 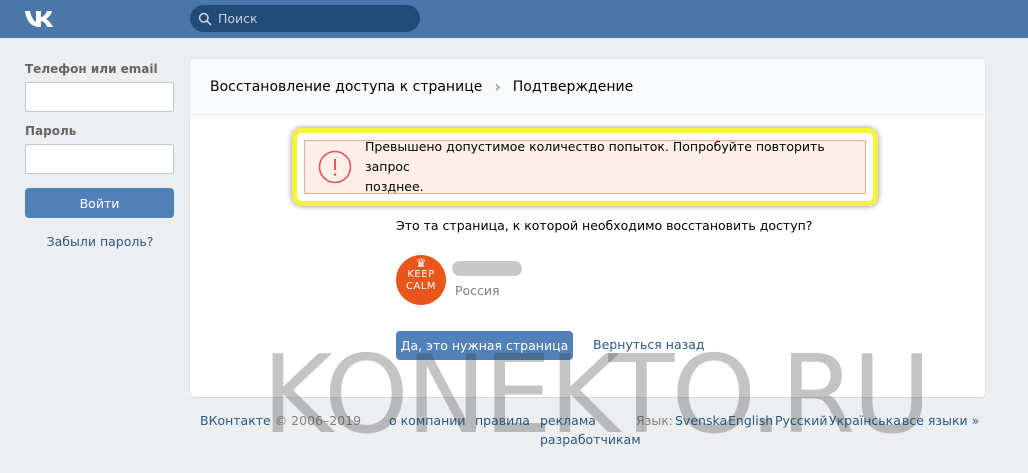 I want to click on lang-all: все языки », so click(x=940, y=420).